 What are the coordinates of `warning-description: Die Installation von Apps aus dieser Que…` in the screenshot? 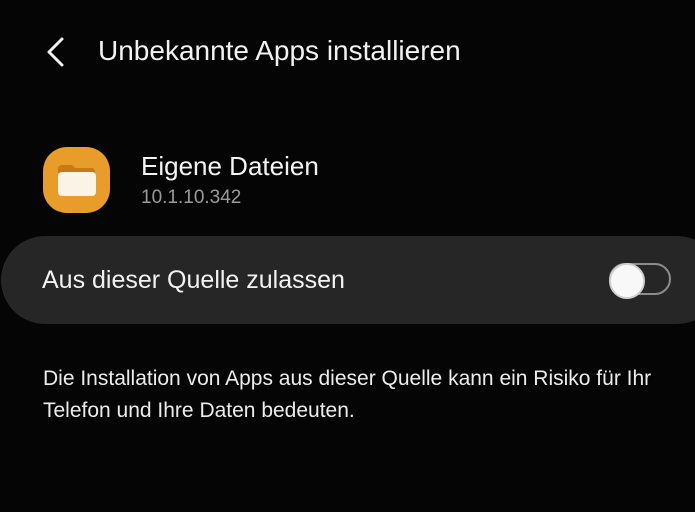 It's located at (347, 394).